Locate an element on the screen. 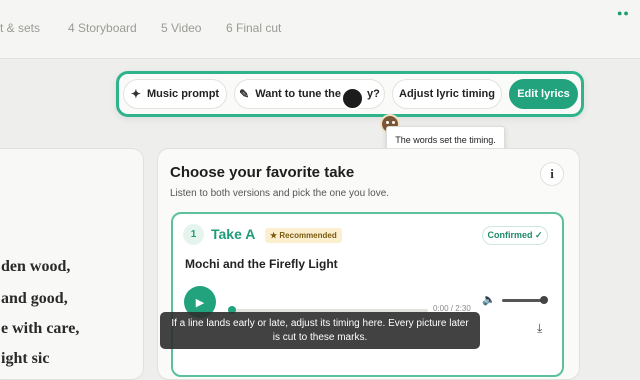  edit-lyrics-label: Edit lyrics is located at coordinates (543, 94).